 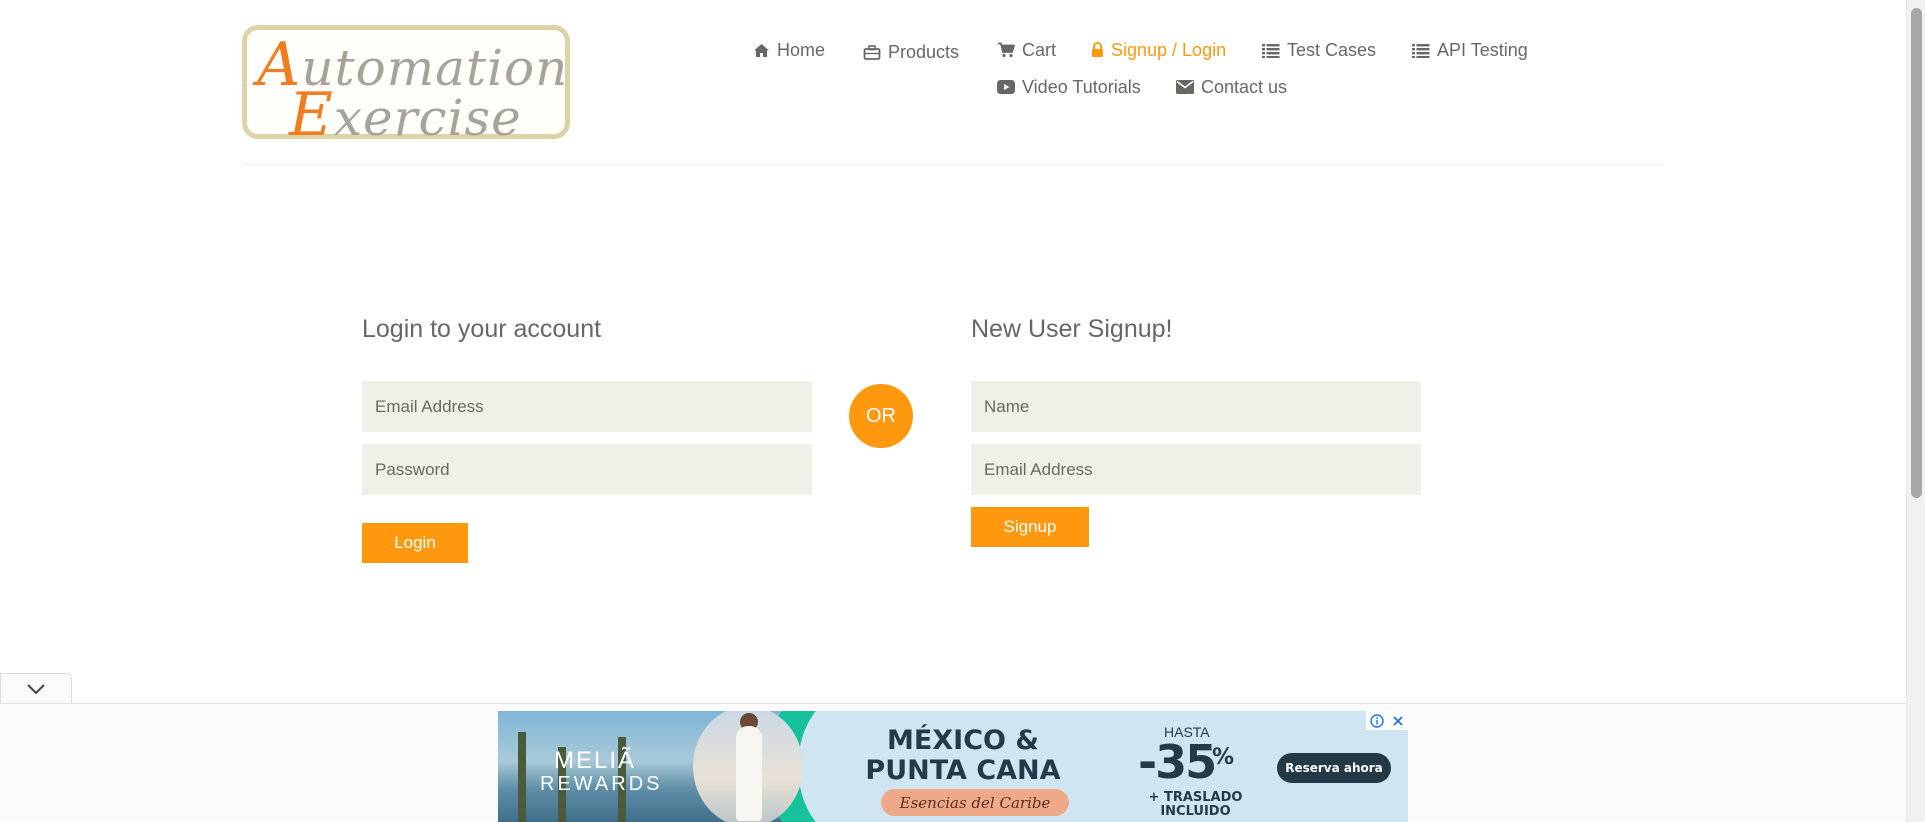 I want to click on ad-discount: -35, so click(x=1177, y=762).